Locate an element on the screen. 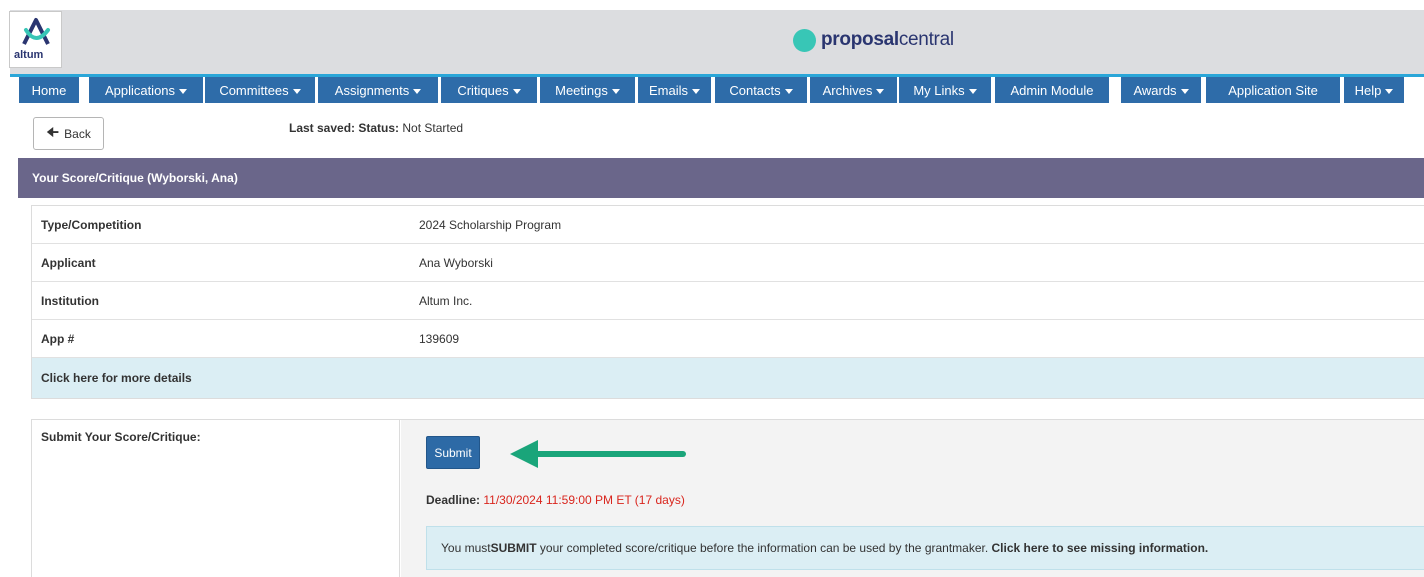  info-key: Type/Competition is located at coordinates (91, 224).